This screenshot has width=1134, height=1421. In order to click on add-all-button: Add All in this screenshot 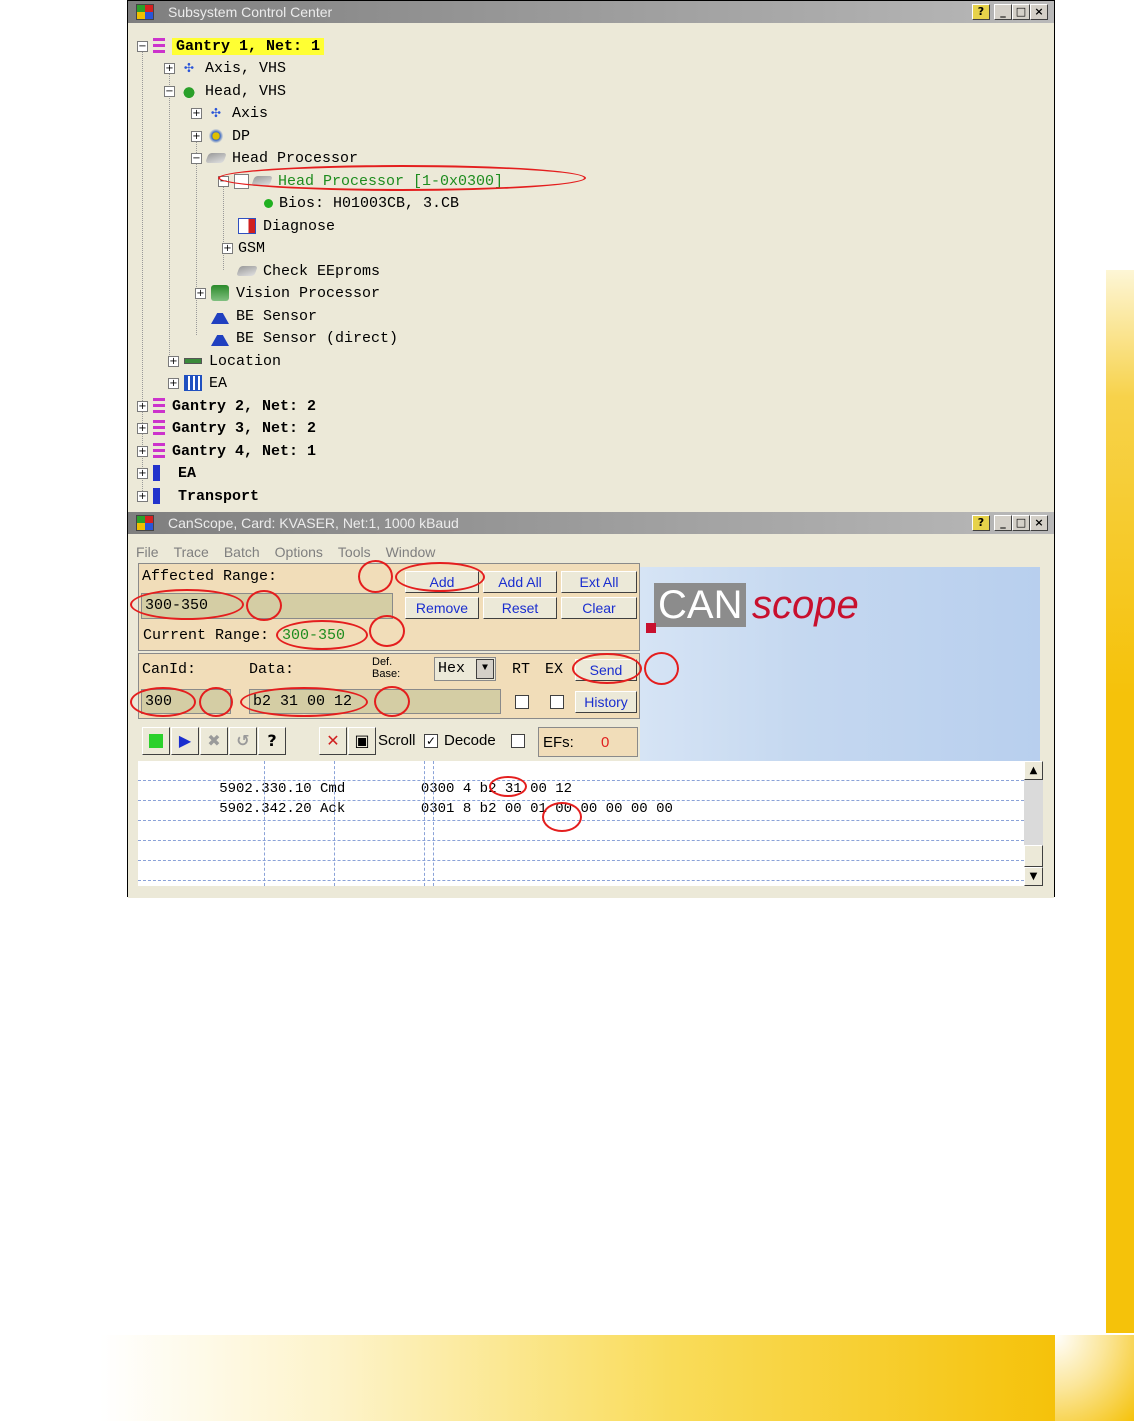, I will do `click(520, 582)`.